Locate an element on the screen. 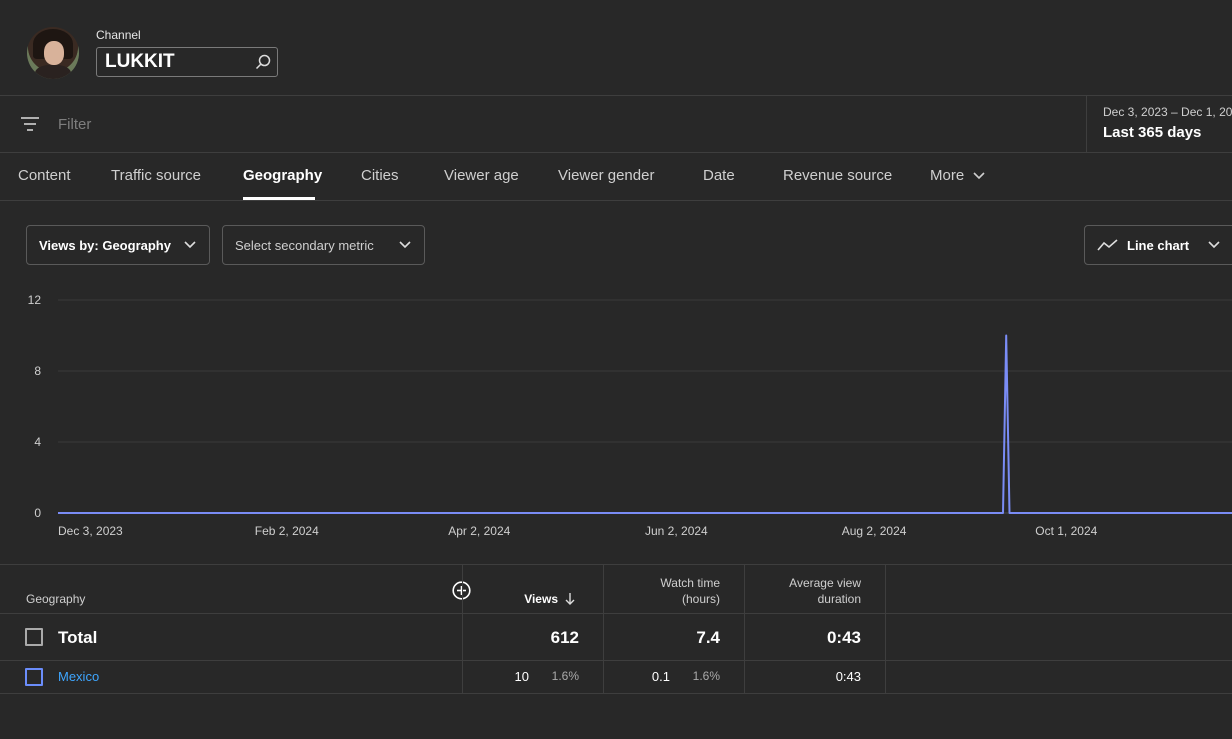 The image size is (1232, 739). y-tick-label: 4 is located at coordinates (37, 442).